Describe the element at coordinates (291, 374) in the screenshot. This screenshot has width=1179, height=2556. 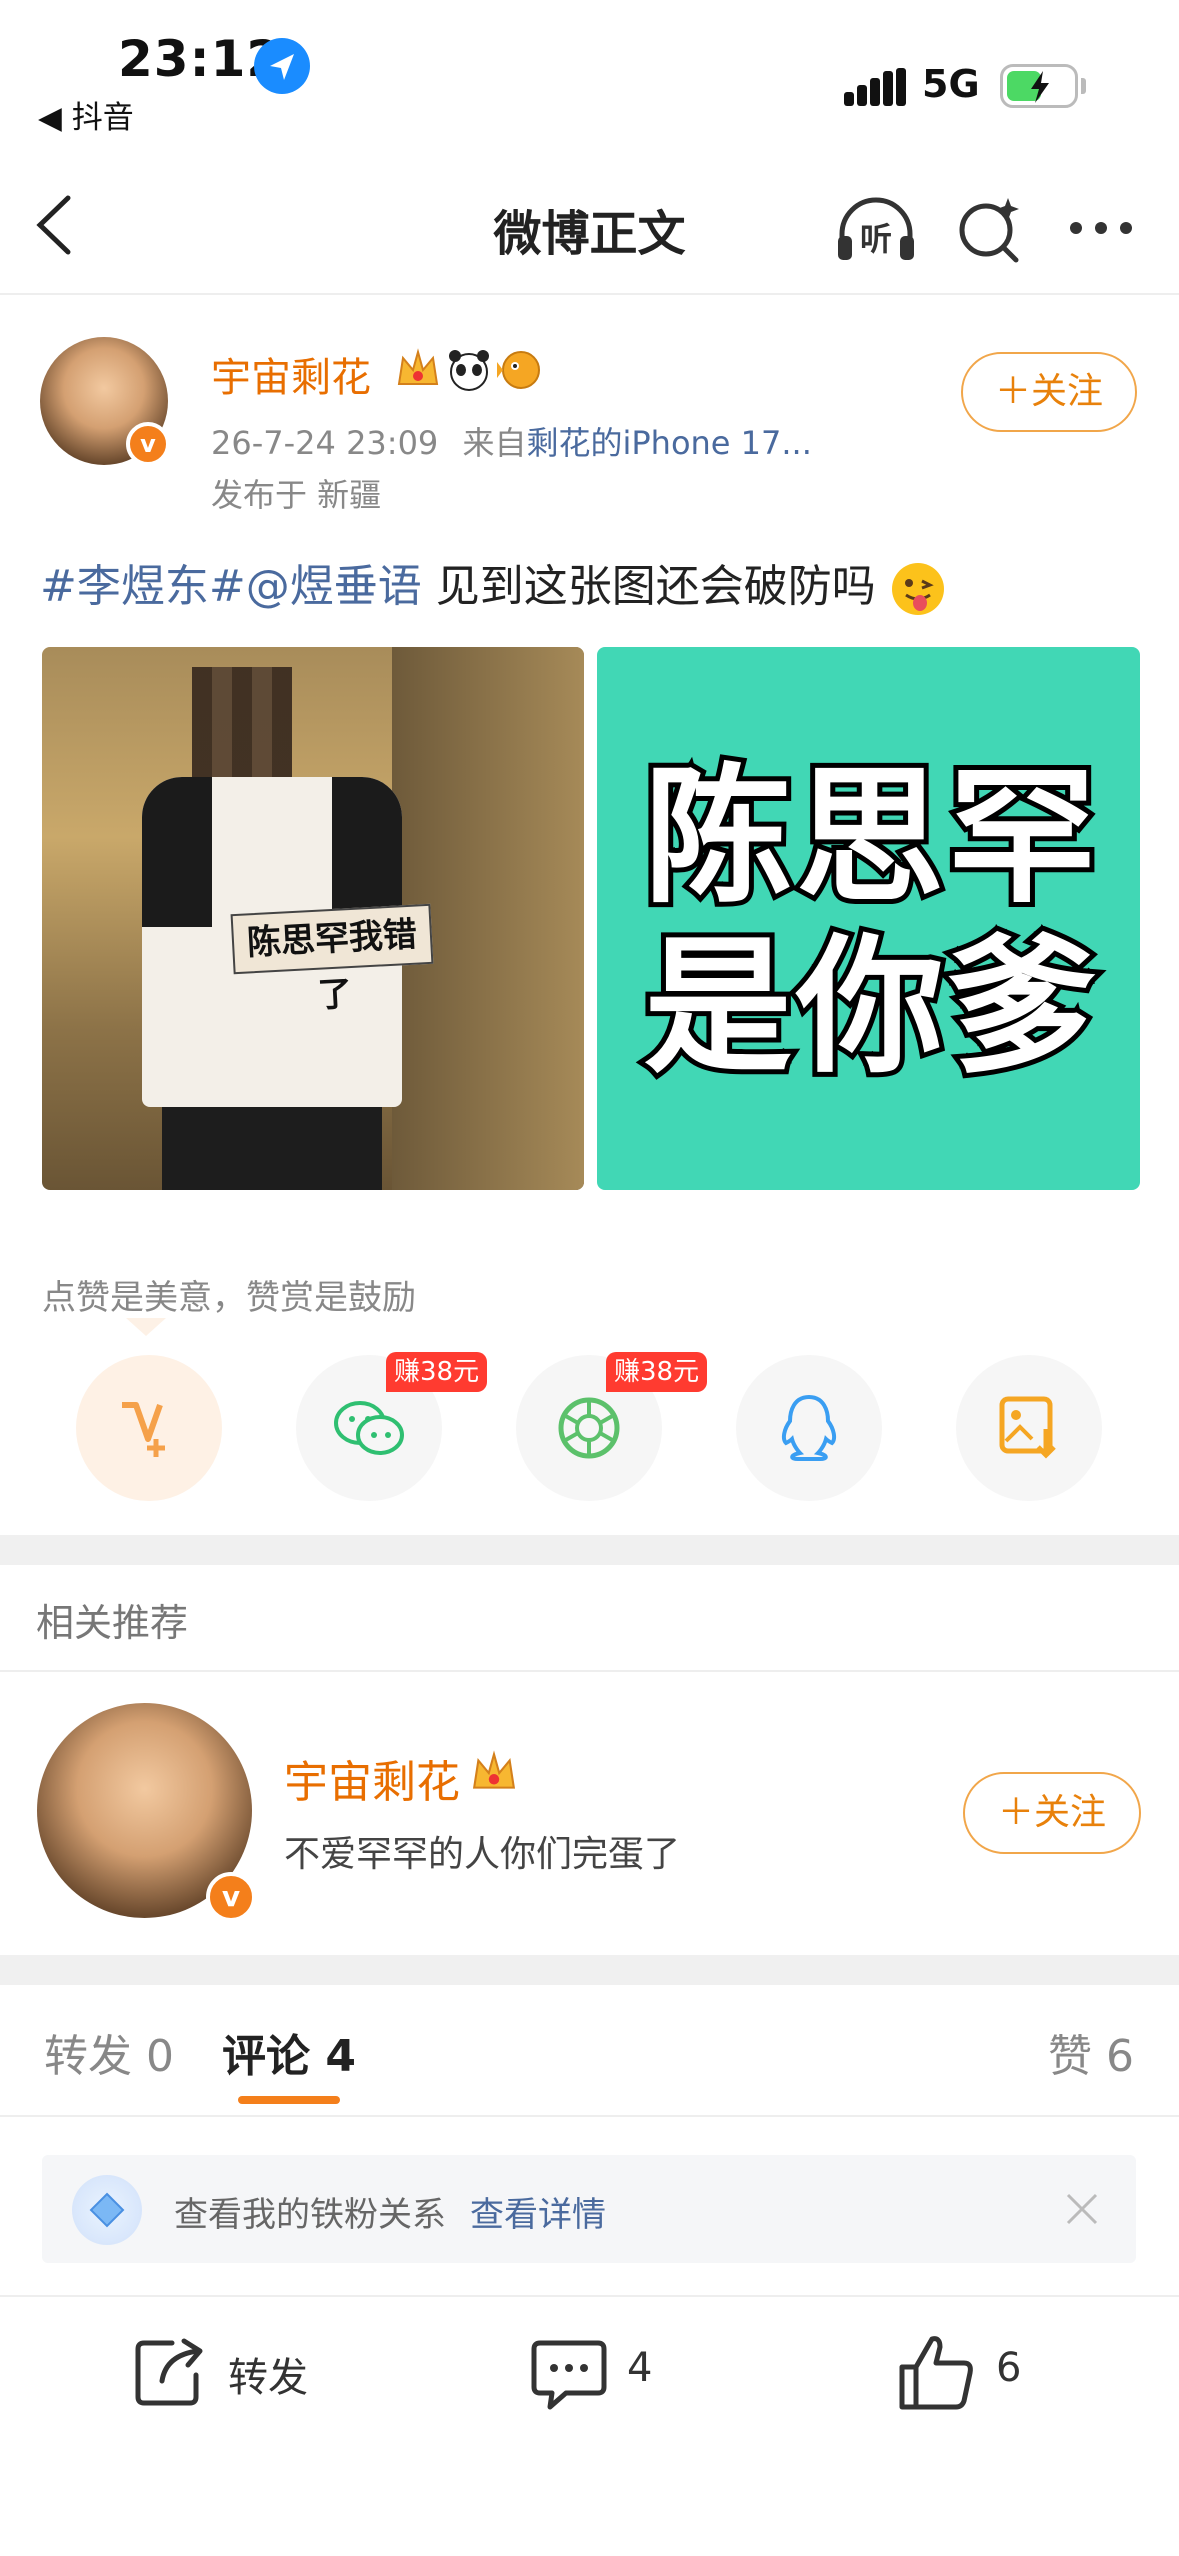
I see `author-name: 宇宙剩花` at that location.